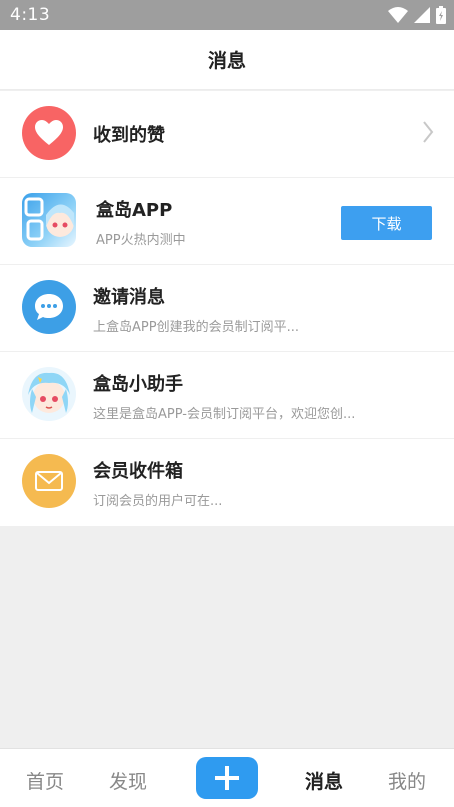 The image size is (454, 807). I want to click on list-item-title: 盒岛APP, so click(134, 210).